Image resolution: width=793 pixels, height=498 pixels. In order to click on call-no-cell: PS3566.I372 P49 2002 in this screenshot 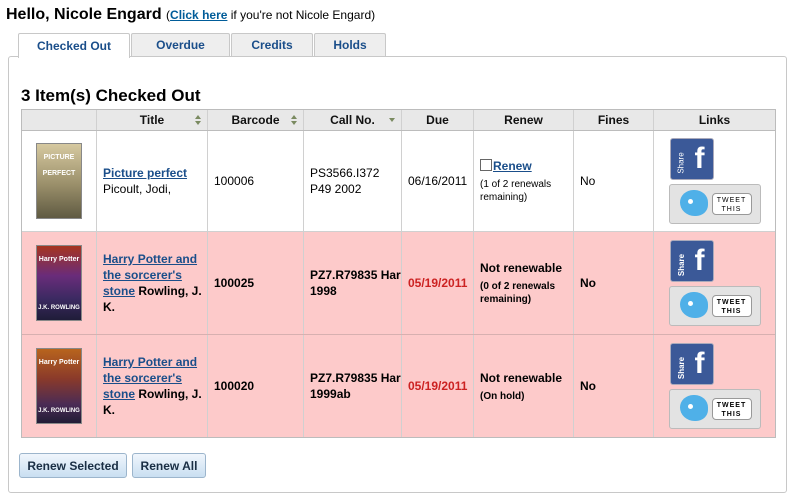, I will do `click(353, 181)`.